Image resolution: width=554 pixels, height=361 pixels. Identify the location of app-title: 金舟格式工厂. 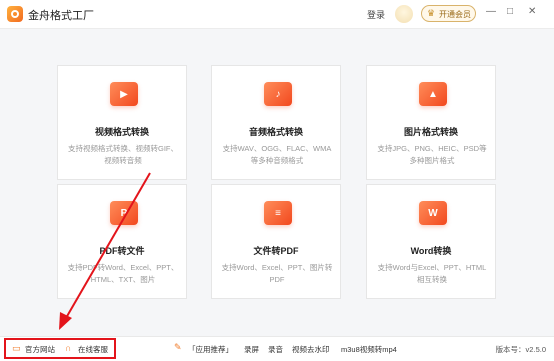
(61, 16).